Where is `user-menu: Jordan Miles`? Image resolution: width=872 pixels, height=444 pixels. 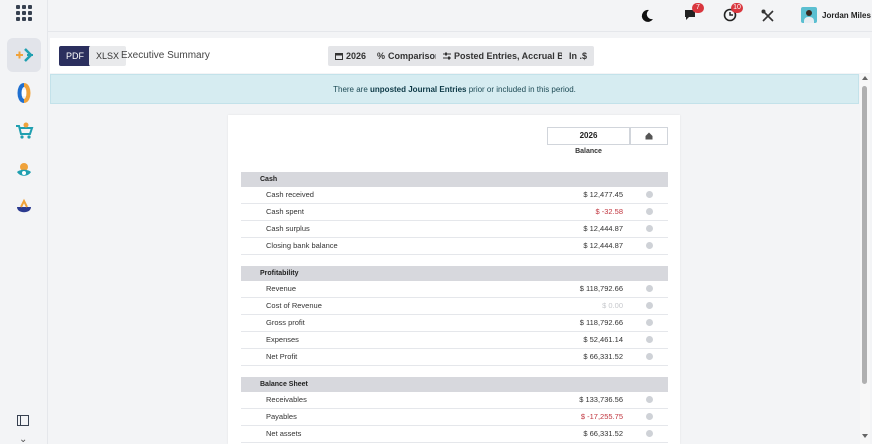
user-menu: Jordan Miles is located at coordinates (836, 15).